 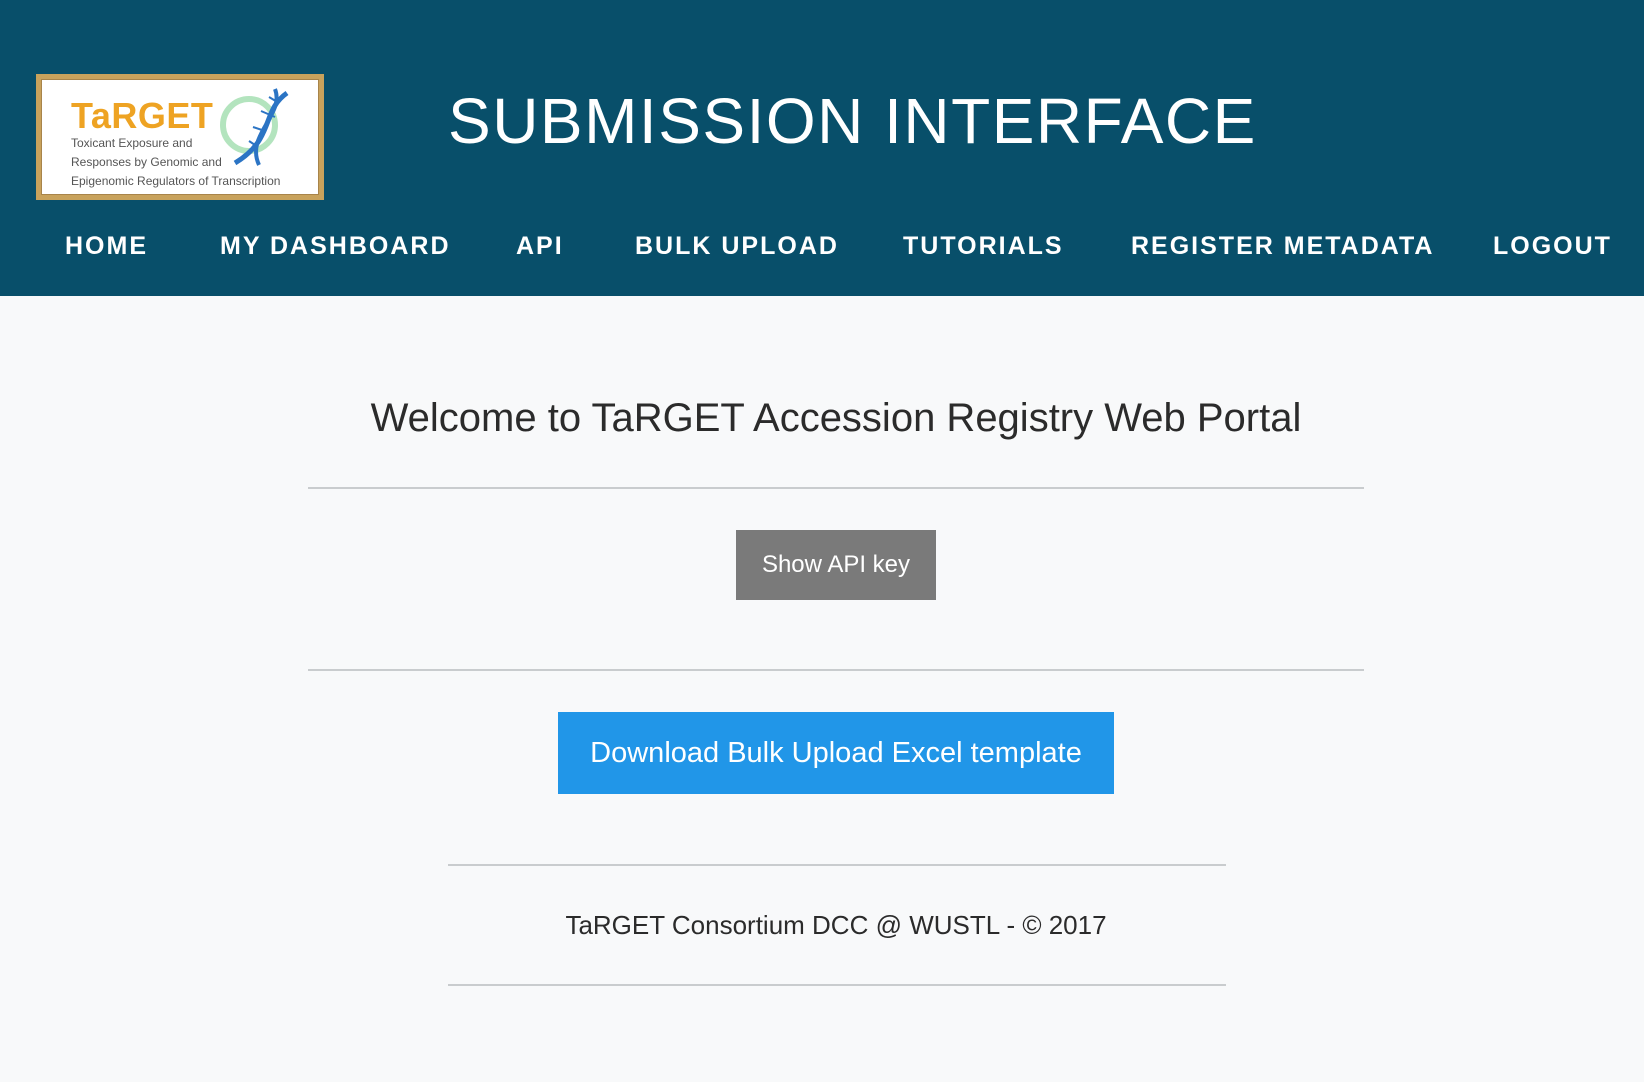 What do you see at coordinates (836, 925) in the screenshot?
I see `footer-copyright: TaRGET Consortium DCC @ WUSTL - © 2017` at bounding box center [836, 925].